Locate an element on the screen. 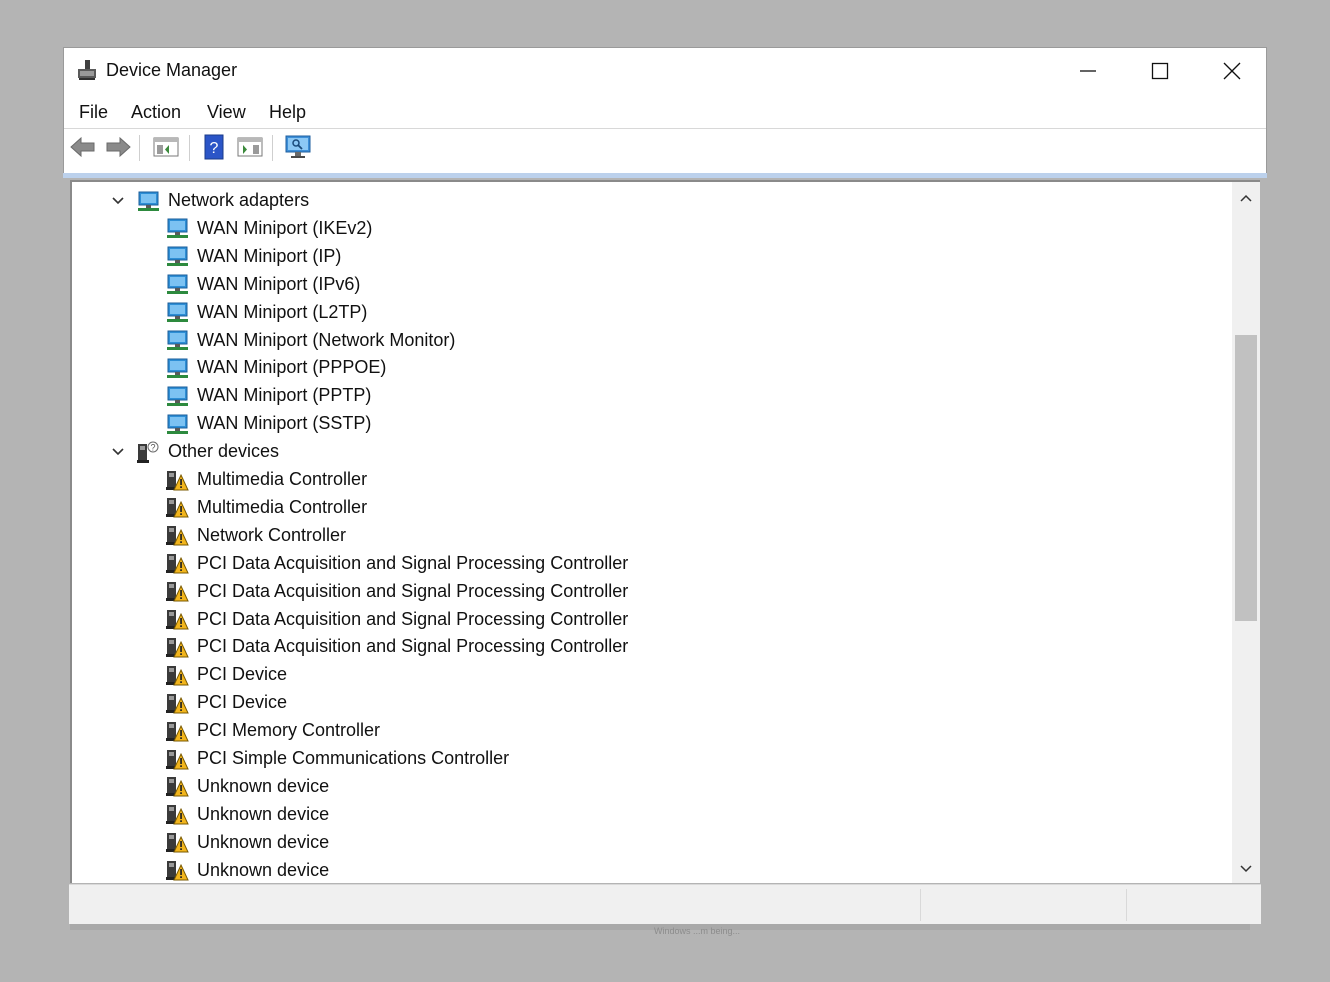  status-bar is located at coordinates (665, 904).